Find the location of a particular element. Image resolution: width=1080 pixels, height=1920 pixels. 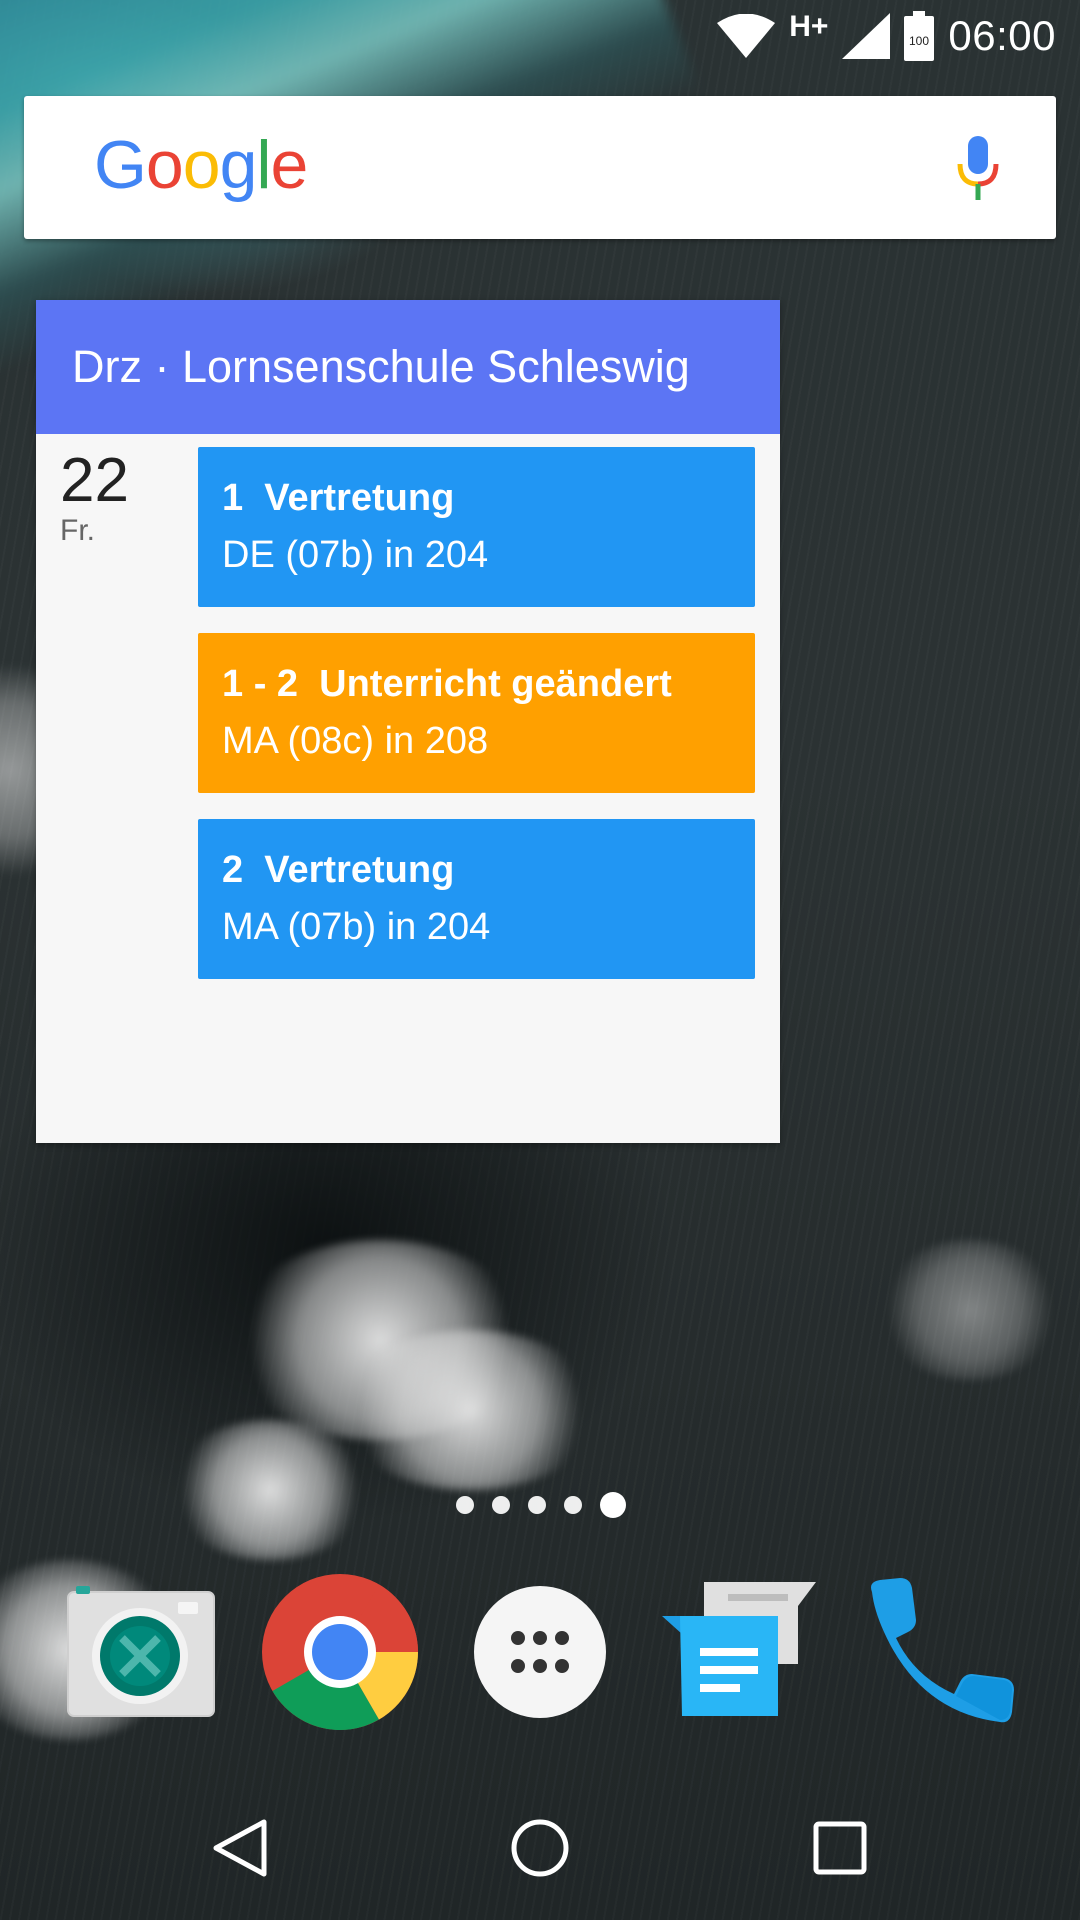

google-logo: Google is located at coordinates (201, 165).